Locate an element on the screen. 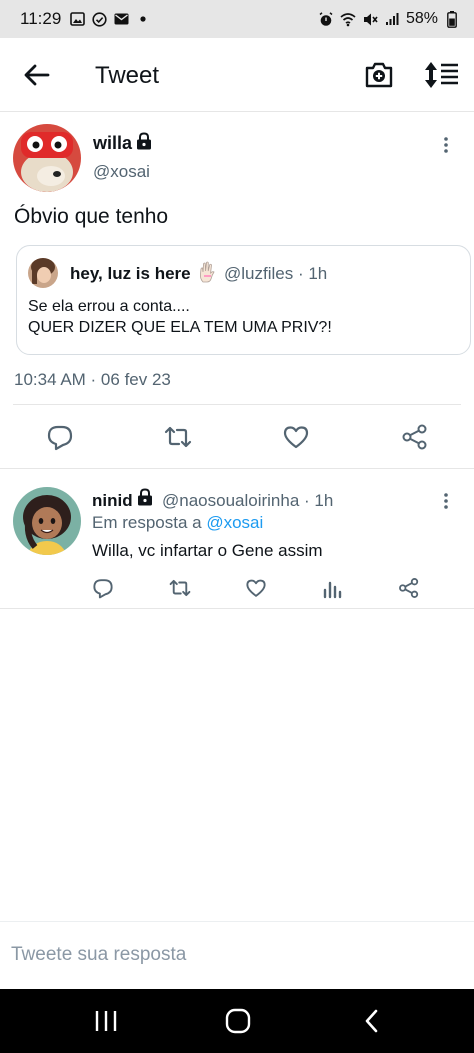  quoted-handle-time: @luzfiles · 1h is located at coordinates (276, 273).